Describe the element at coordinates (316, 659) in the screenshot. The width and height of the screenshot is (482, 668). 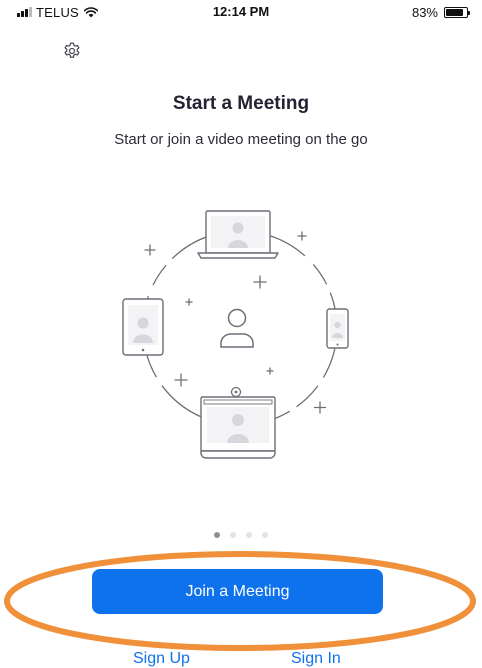
I see `sign-in-link: Sign In` at that location.